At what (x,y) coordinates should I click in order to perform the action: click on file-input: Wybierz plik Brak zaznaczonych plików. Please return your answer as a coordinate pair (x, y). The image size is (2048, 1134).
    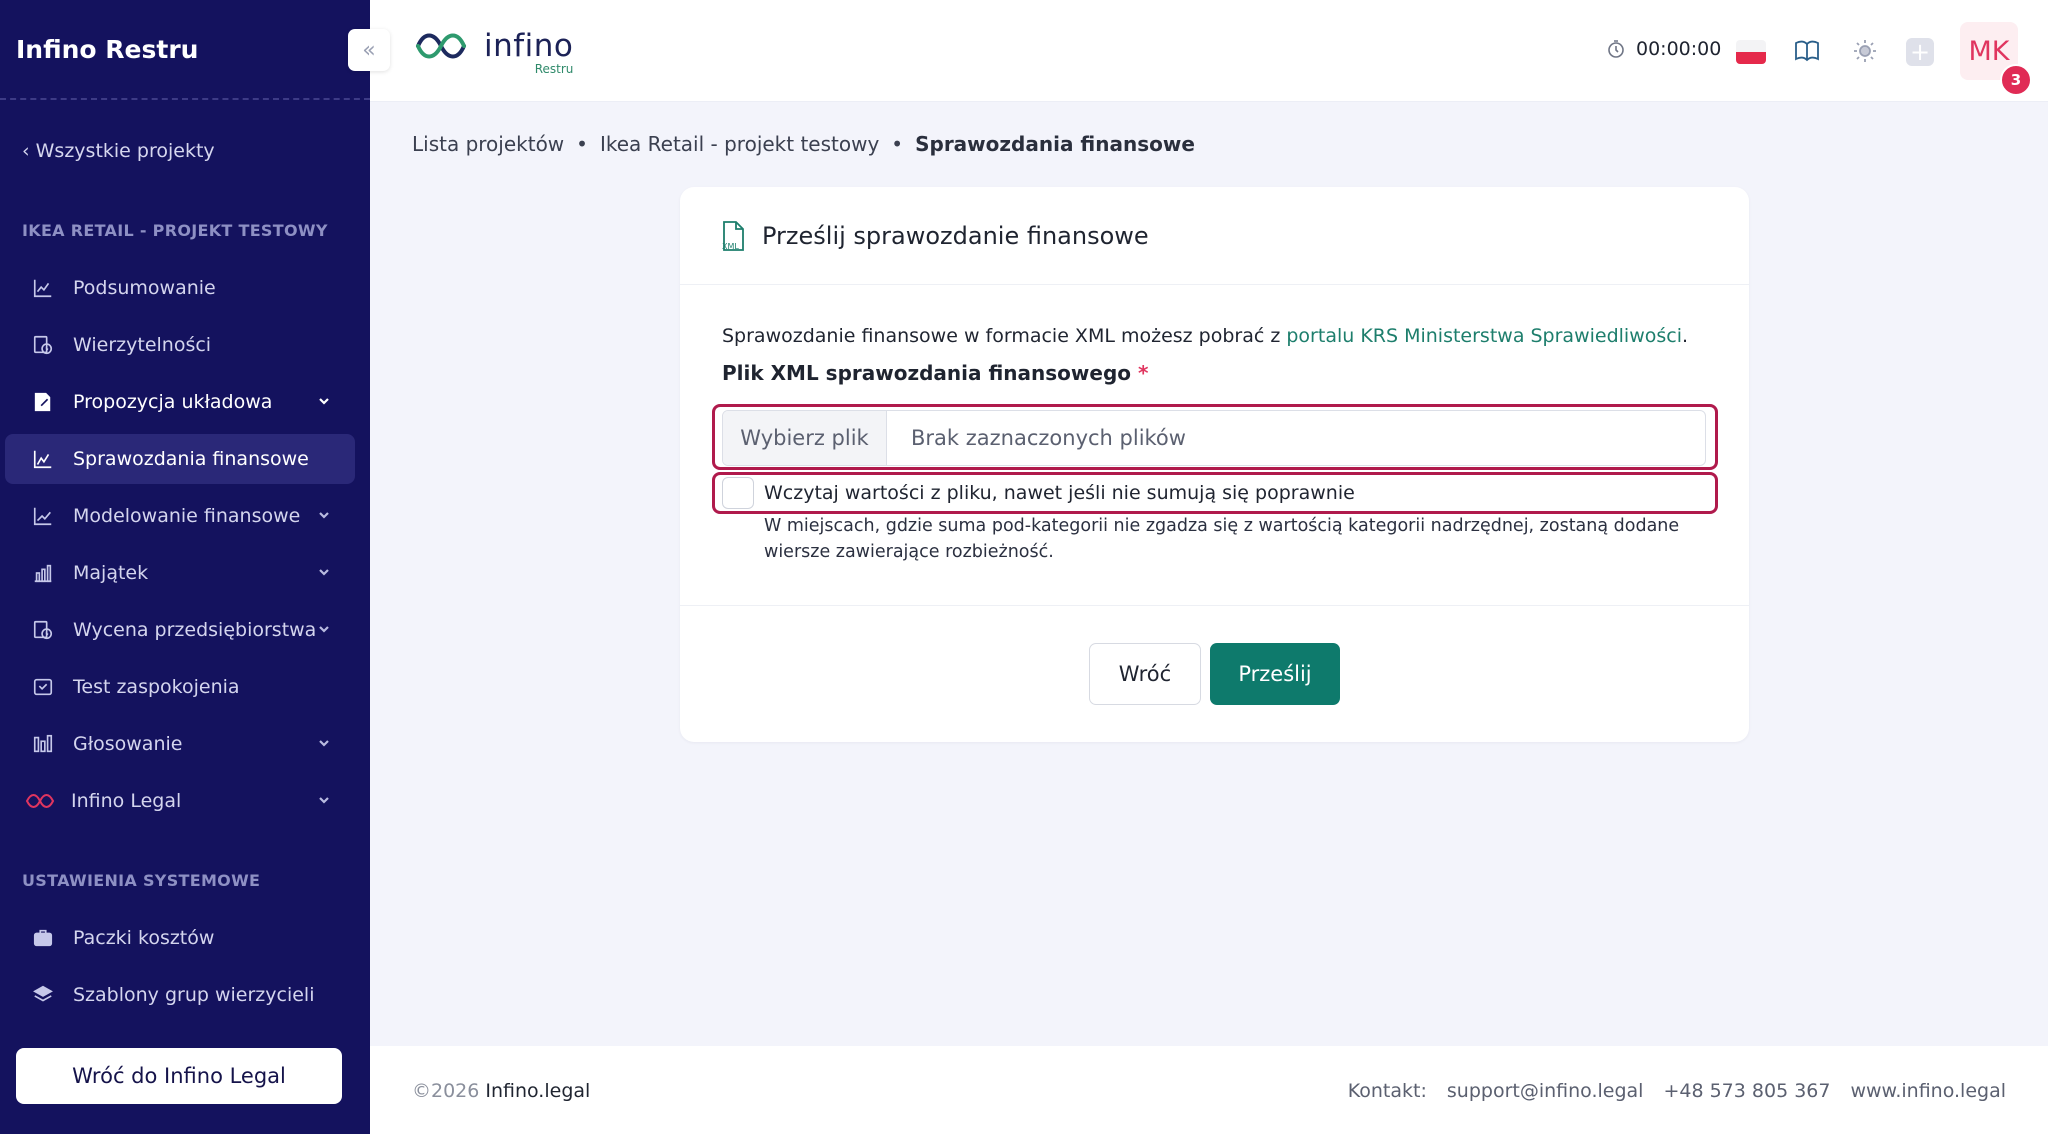
    Looking at the image, I should click on (1214, 438).